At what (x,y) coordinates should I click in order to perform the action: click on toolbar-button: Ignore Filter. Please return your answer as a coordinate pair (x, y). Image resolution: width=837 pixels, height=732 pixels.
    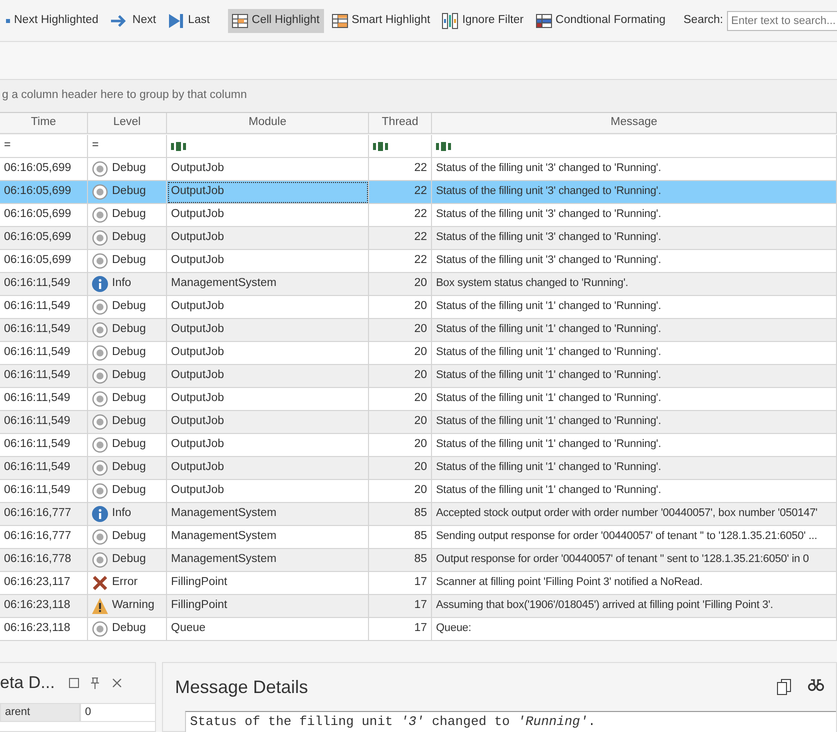
    Looking at the image, I should click on (483, 20).